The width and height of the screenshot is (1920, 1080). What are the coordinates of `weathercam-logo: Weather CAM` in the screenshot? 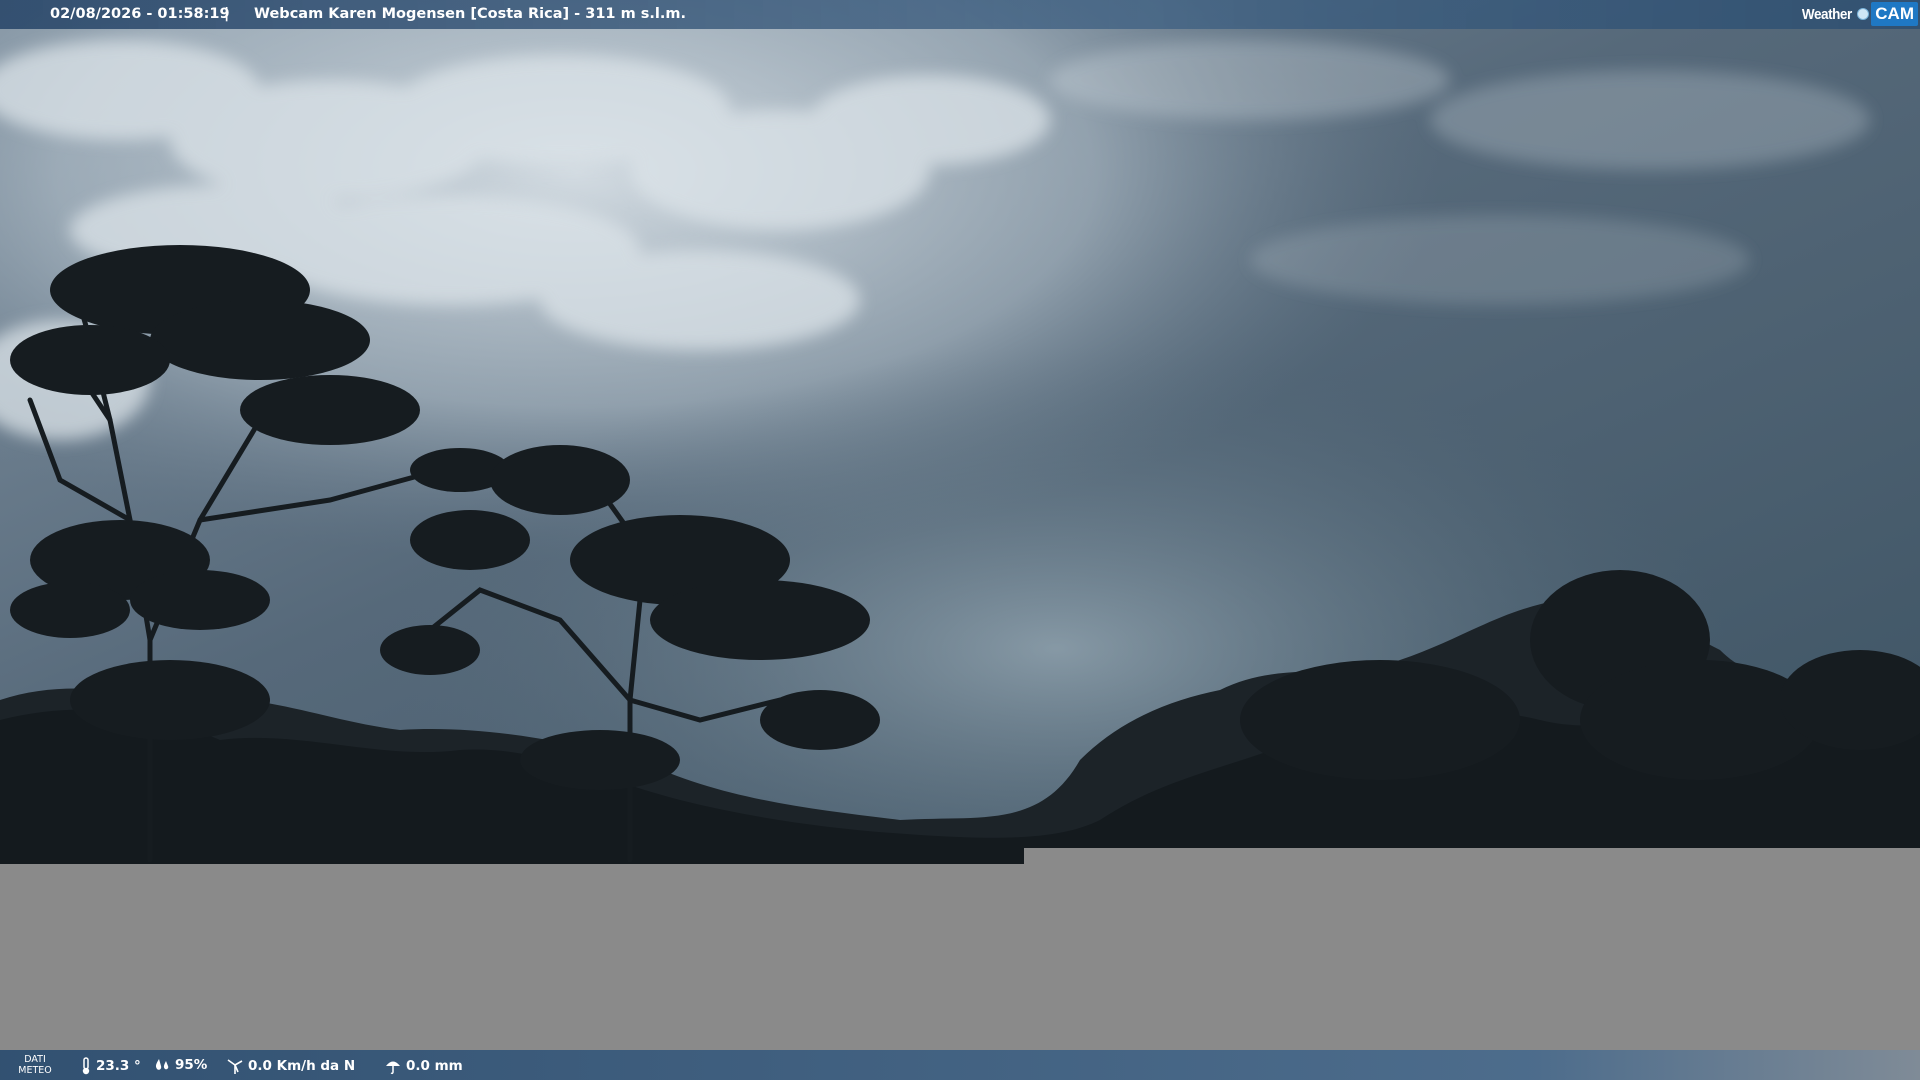 It's located at (1858, 14).